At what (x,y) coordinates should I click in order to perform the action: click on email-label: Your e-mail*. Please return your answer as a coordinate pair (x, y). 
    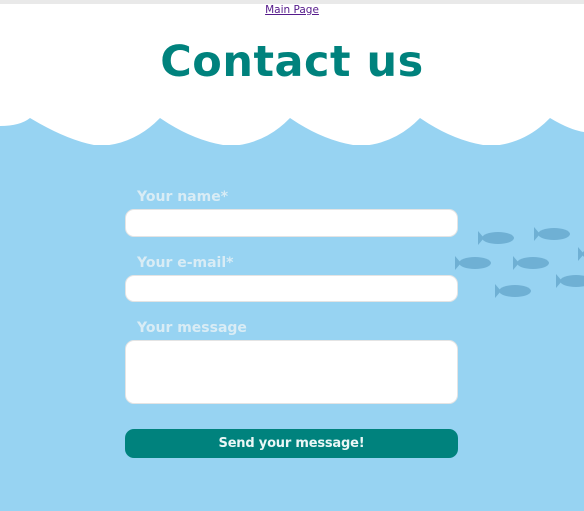
    Looking at the image, I should click on (185, 263).